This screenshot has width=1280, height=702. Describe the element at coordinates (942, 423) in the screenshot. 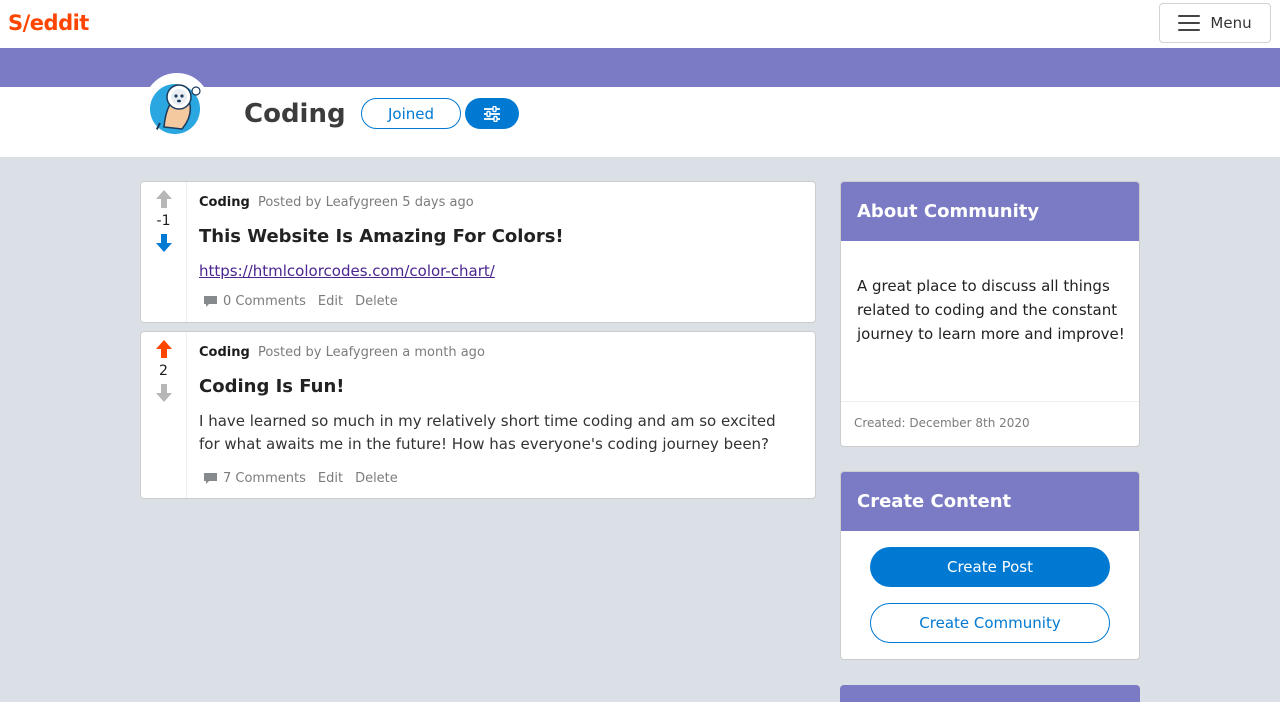

I see `community-created-date: Created: December 8th 2020` at that location.